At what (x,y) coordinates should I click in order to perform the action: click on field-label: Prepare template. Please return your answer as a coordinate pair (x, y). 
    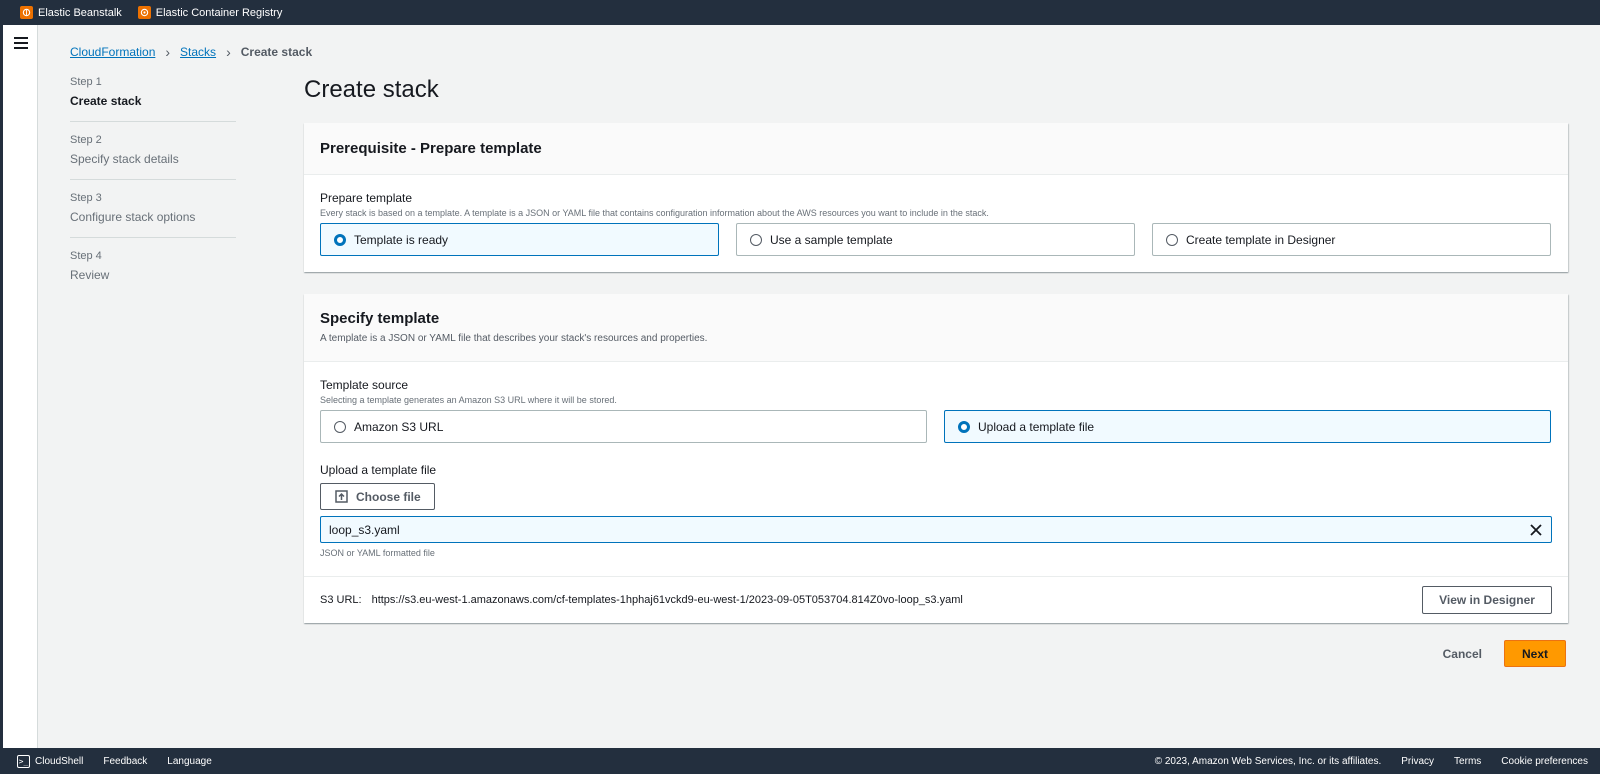
    Looking at the image, I should click on (366, 198).